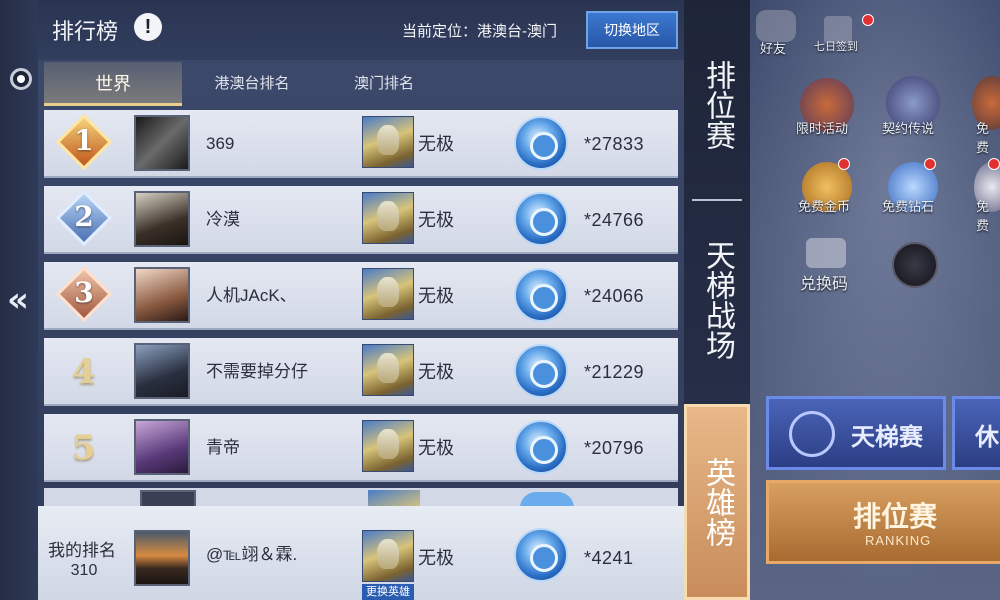 Image resolution: width=1000 pixels, height=600 pixels. What do you see at coordinates (251, 295) in the screenshot?
I see `player-name: 人机JAcK、` at bounding box center [251, 295].